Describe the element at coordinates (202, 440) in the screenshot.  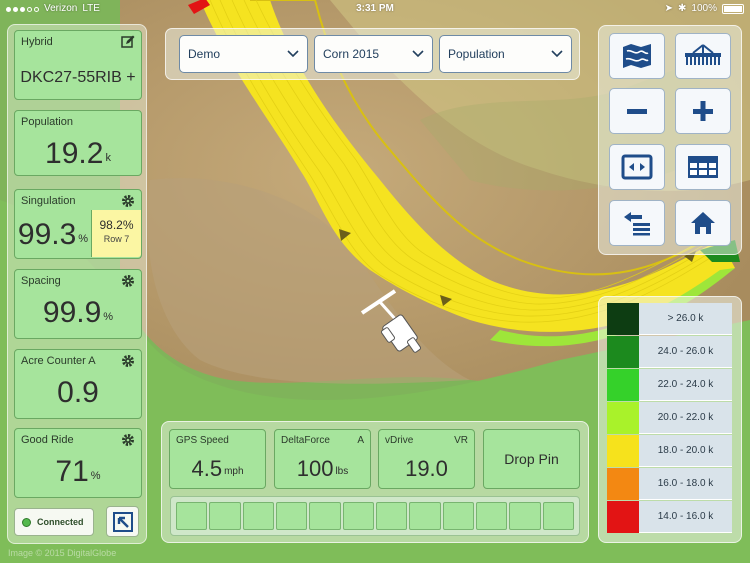
I see `gps-speed-label: GPS Speed` at that location.